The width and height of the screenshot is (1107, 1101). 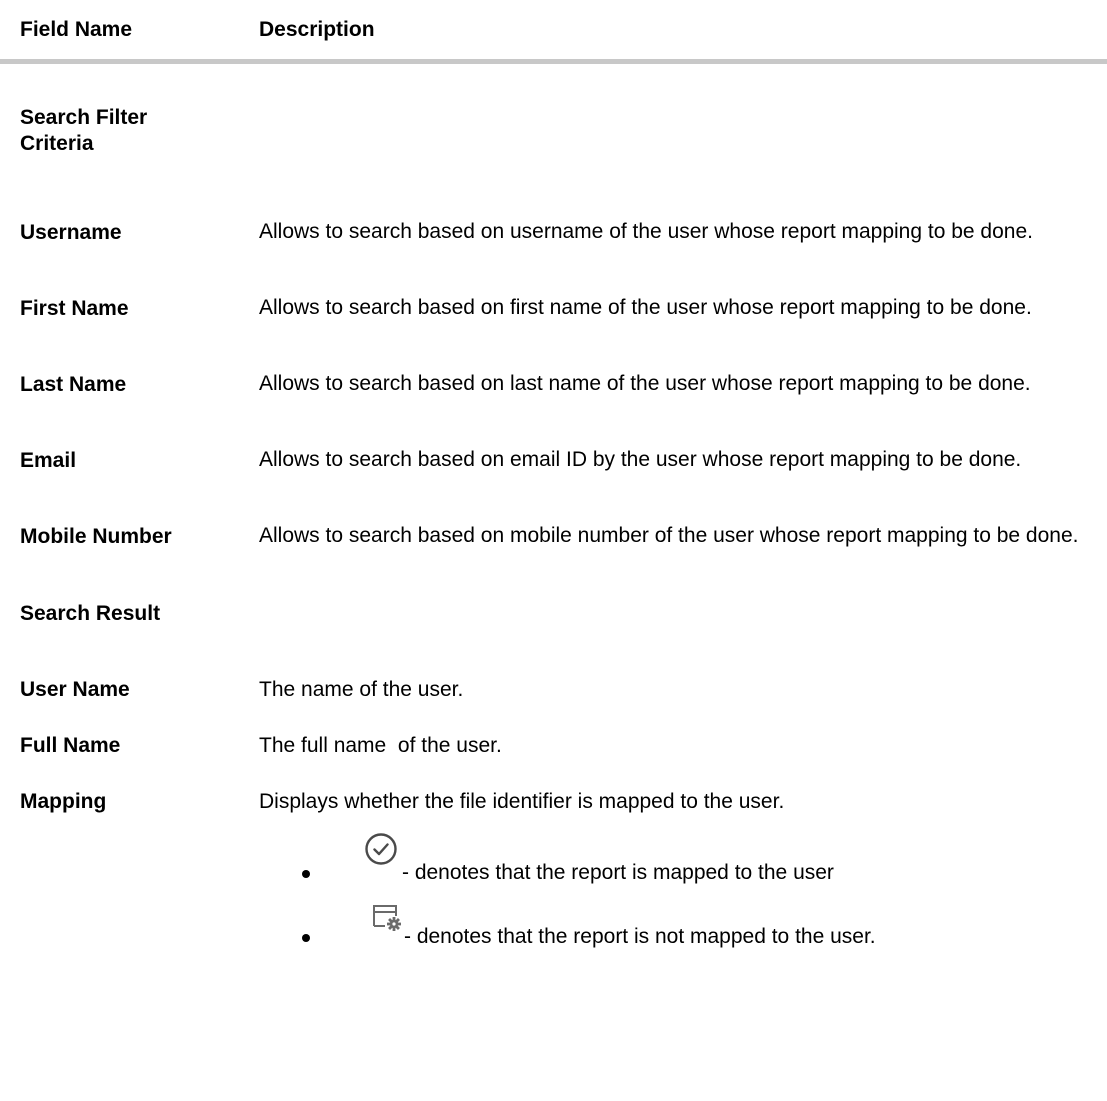 What do you see at coordinates (361, 689) in the screenshot?
I see `description-user-name: The name of the user.` at bounding box center [361, 689].